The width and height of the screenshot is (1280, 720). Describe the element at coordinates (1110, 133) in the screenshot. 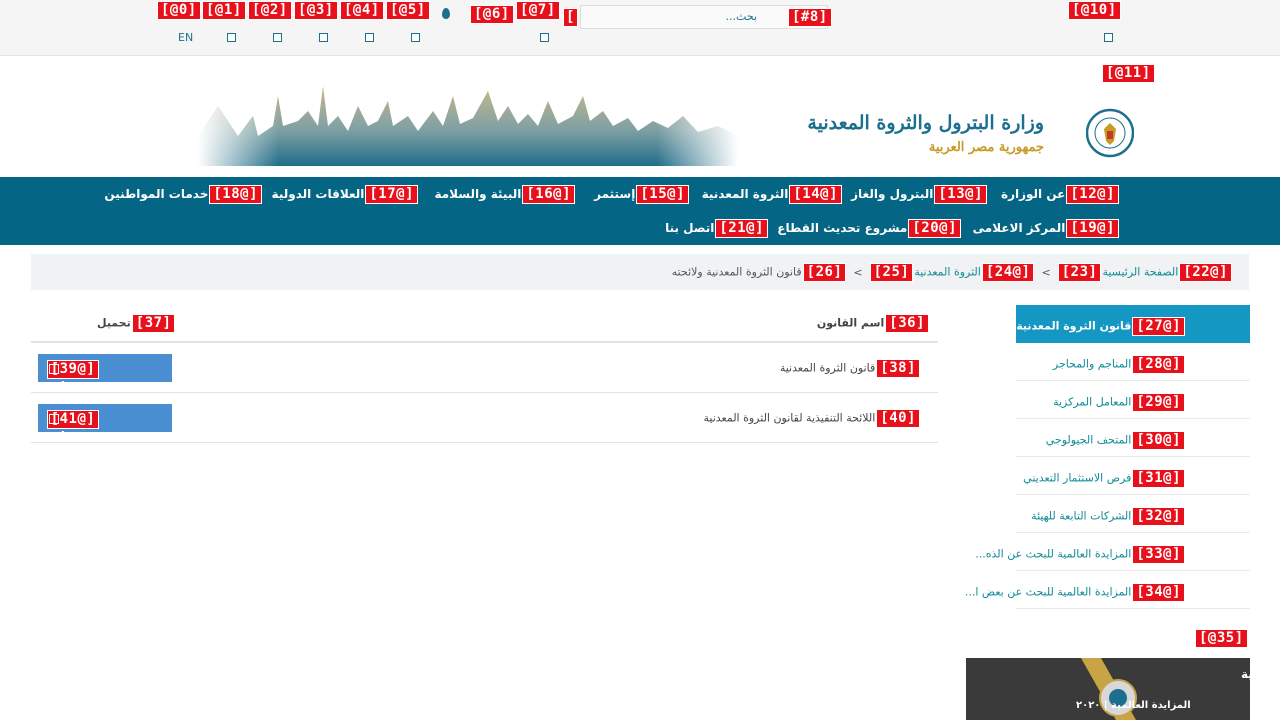

I see `ministry-emblem-logo` at that location.